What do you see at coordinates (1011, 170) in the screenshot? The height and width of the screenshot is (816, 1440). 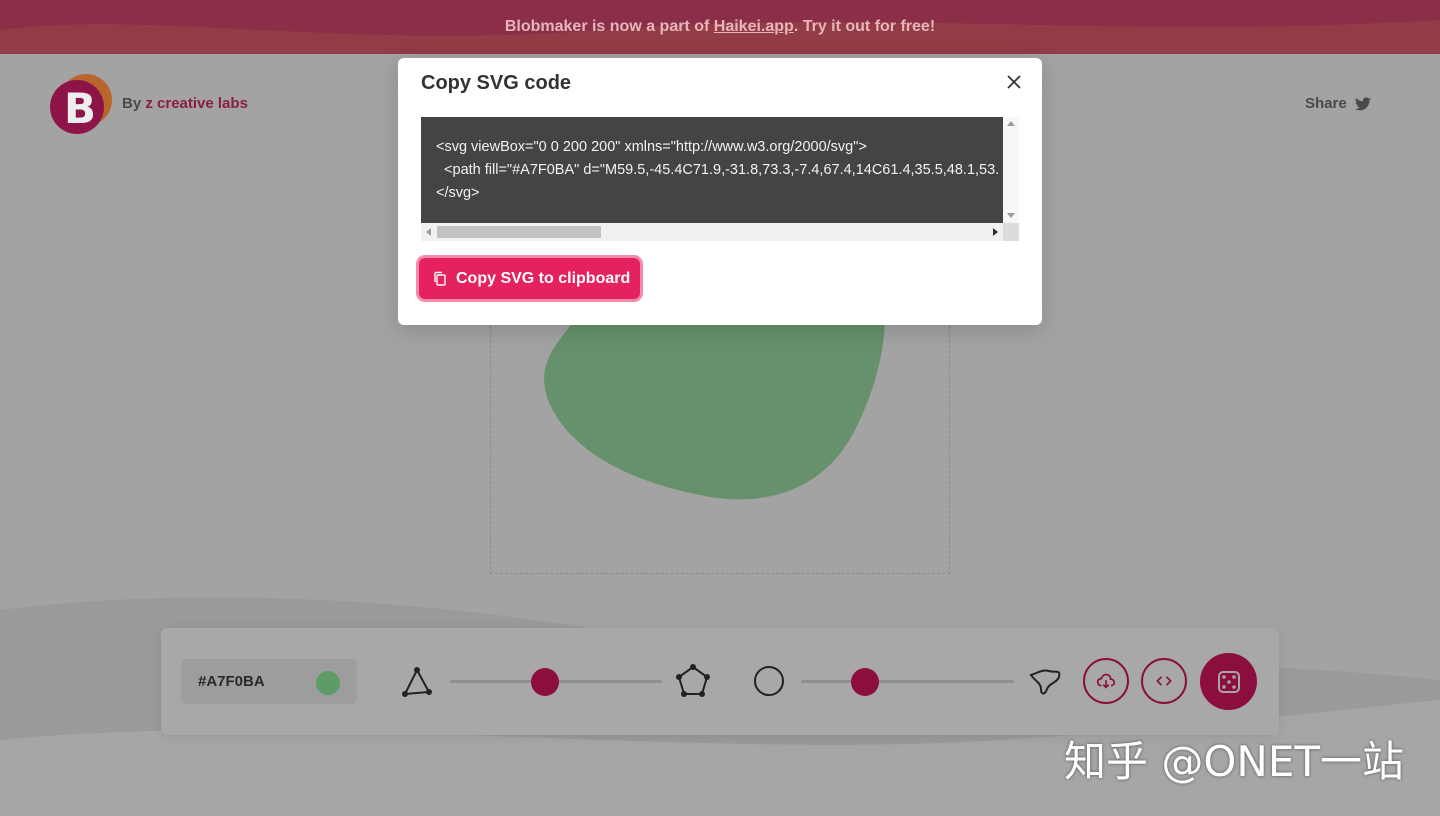 I see `vertical-scrollbar` at bounding box center [1011, 170].